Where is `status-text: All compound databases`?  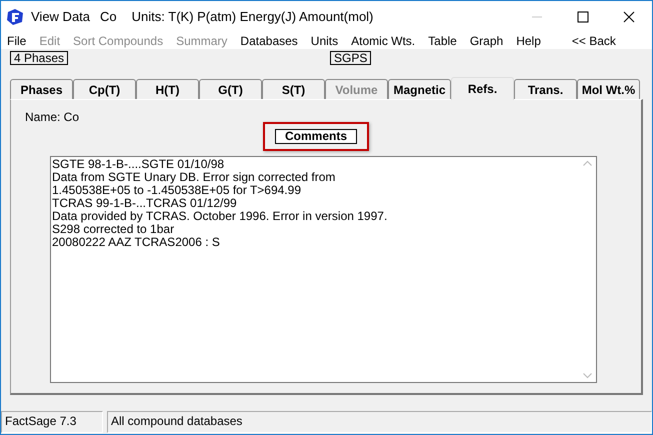 status-text: All compound databases is located at coordinates (379, 422).